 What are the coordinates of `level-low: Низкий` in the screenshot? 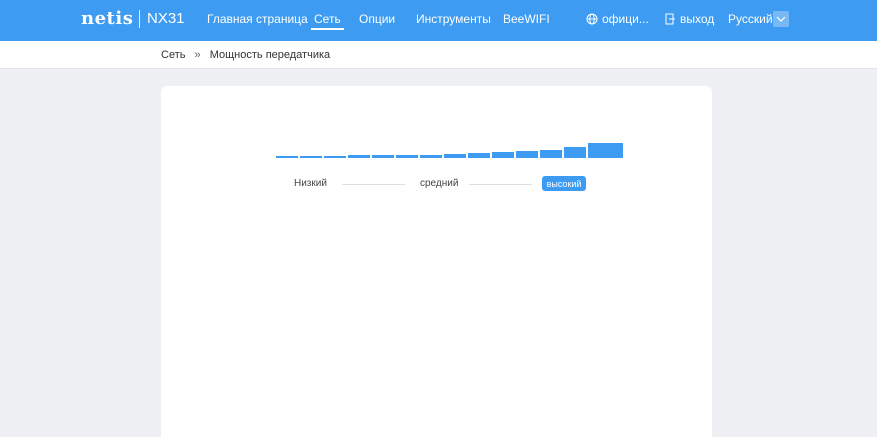 It's located at (310, 183).